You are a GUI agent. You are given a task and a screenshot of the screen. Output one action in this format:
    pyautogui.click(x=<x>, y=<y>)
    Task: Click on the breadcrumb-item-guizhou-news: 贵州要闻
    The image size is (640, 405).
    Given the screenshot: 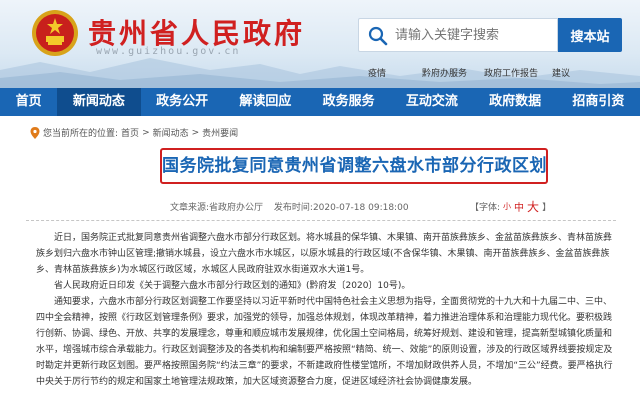 What is the action you would take?
    pyautogui.click(x=220, y=132)
    